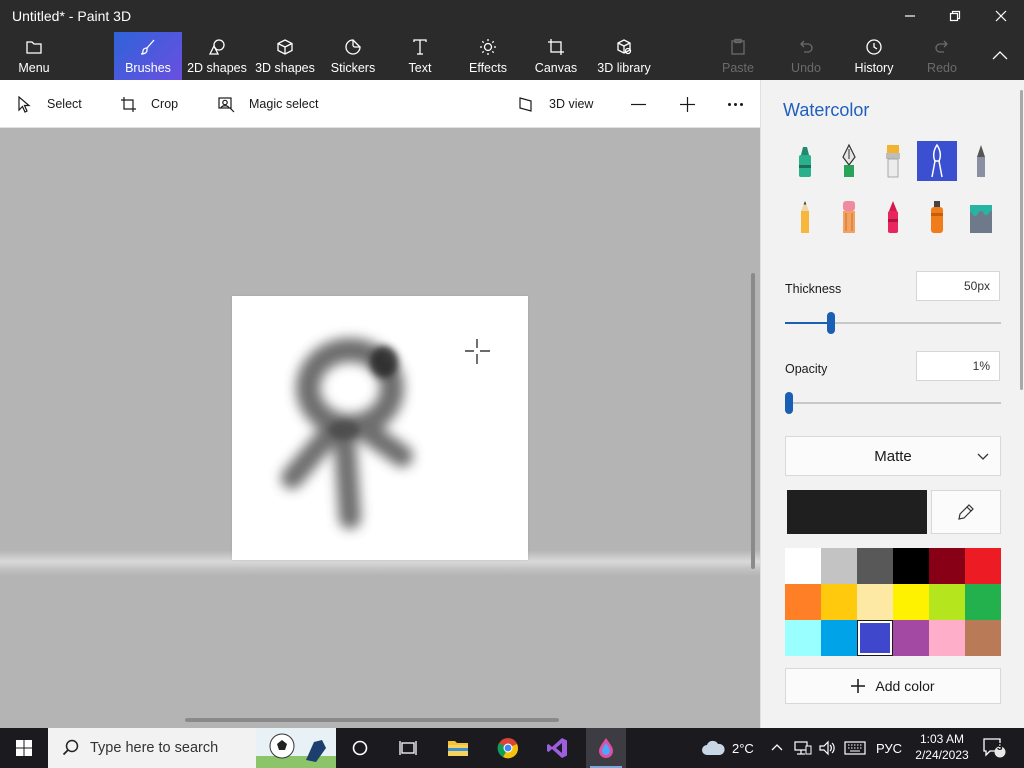  What do you see at coordinates (34, 56) in the screenshot?
I see `tab-menu: Menu` at bounding box center [34, 56].